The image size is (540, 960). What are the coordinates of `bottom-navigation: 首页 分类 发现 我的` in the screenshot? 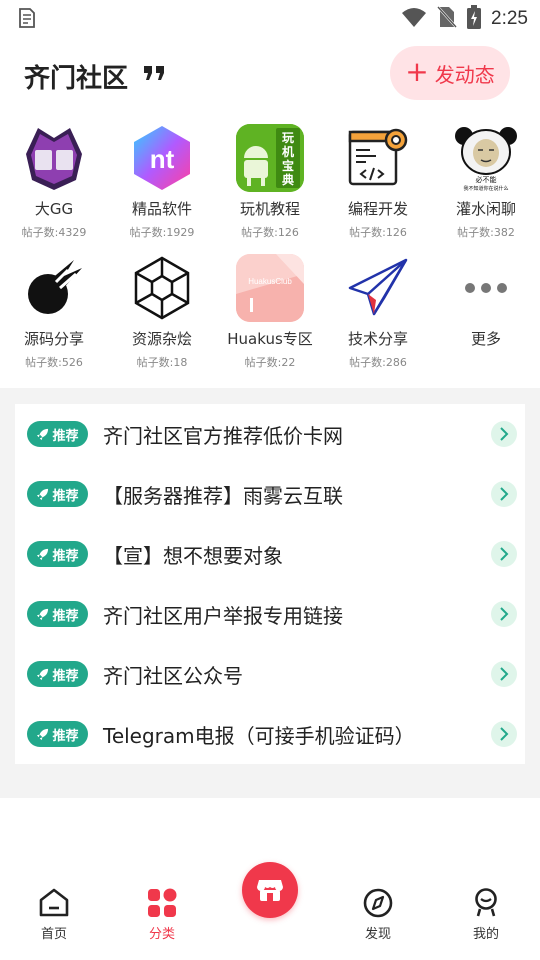 It's located at (270, 911).